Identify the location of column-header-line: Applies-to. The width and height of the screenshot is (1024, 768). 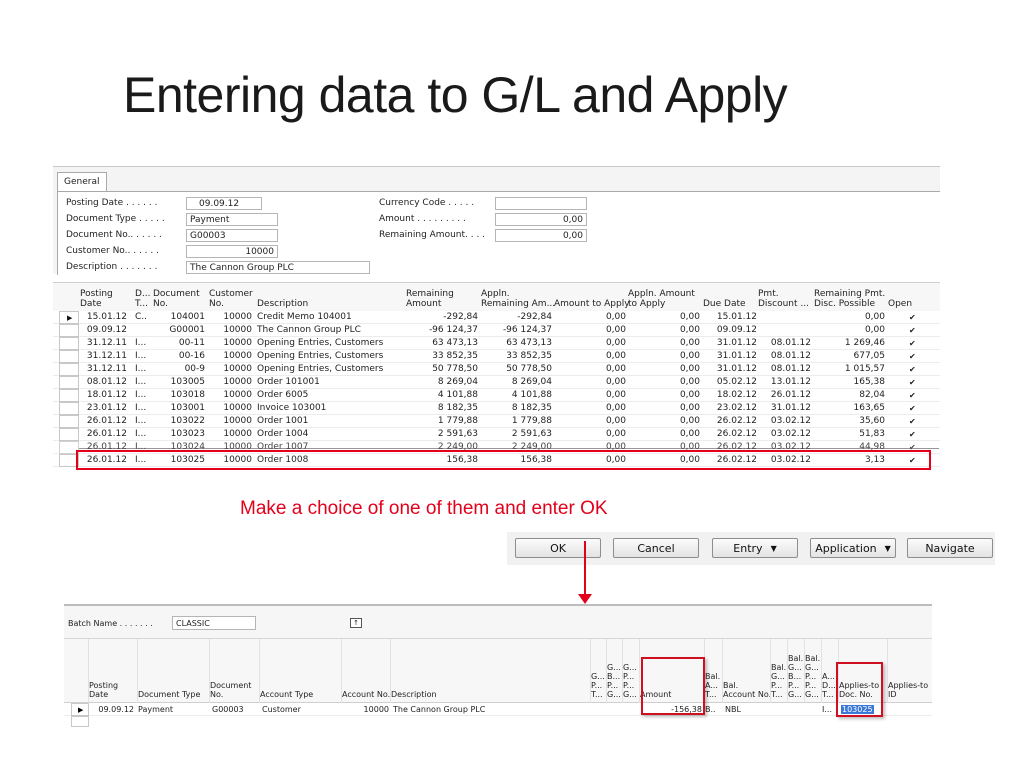
(908, 685).